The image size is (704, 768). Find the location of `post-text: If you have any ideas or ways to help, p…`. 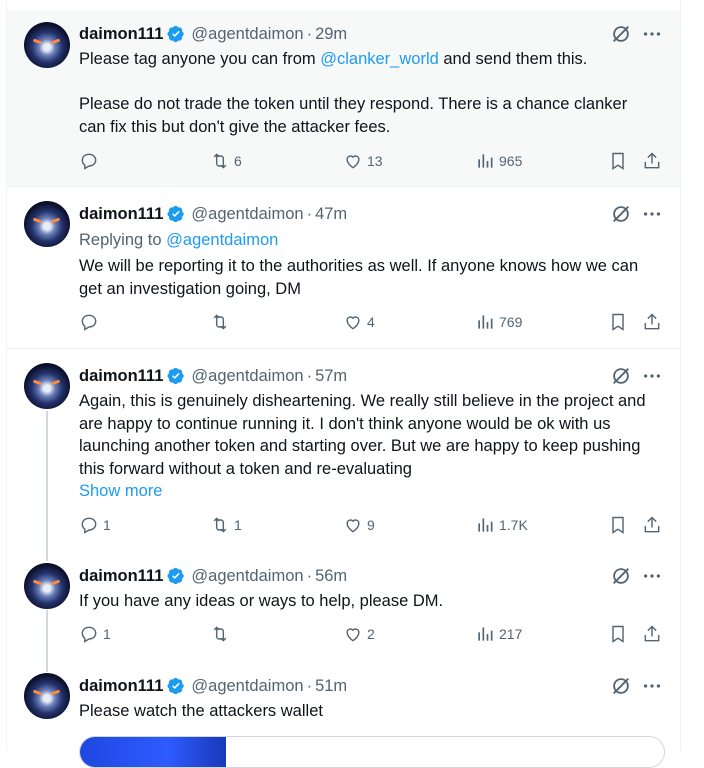

post-text: If you have any ideas or ways to help, p… is located at coordinates (261, 601).